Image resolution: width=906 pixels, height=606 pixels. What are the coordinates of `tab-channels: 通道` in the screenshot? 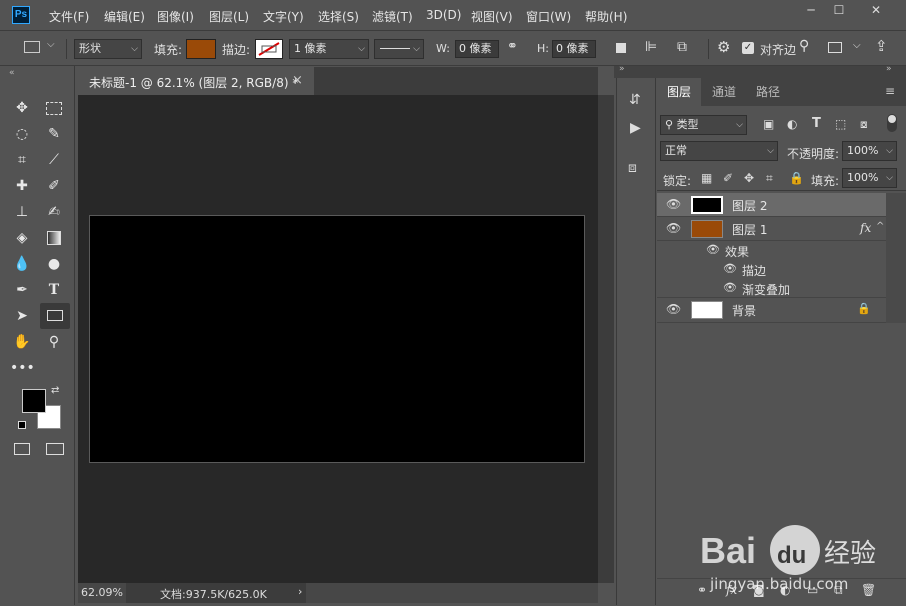 It's located at (724, 92).